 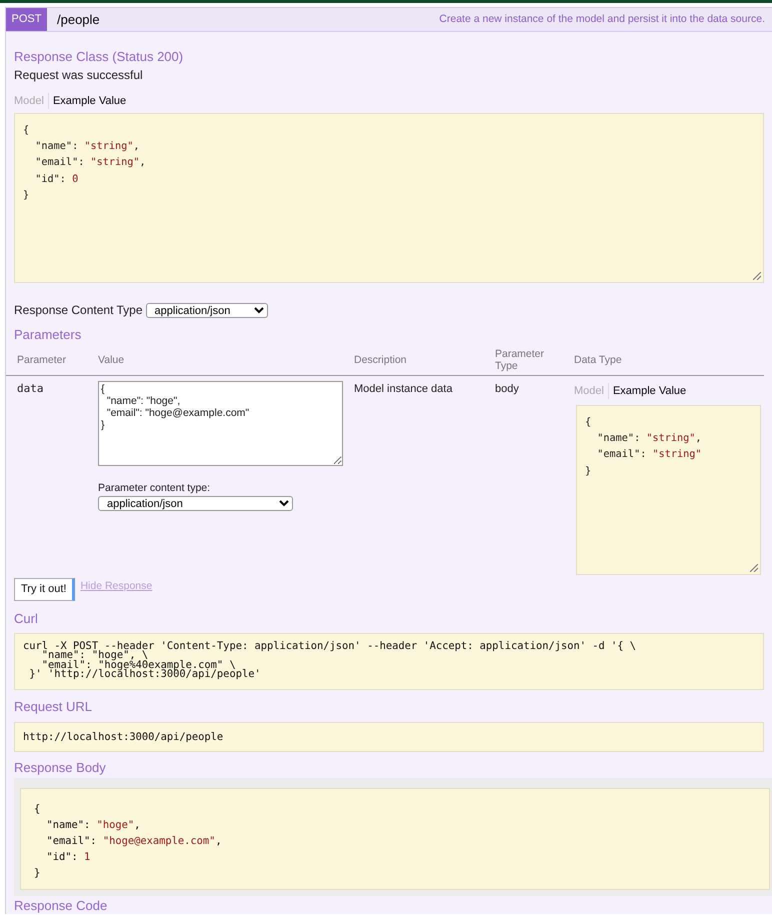 What do you see at coordinates (48, 335) in the screenshot?
I see `section-heading: Parameters` at bounding box center [48, 335].